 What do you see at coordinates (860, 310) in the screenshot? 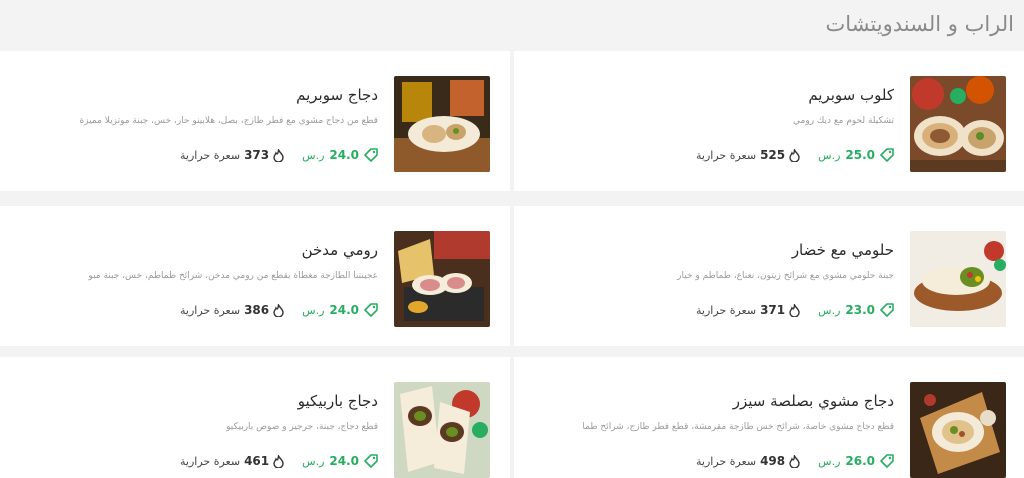
I see `price-value: 23.0` at bounding box center [860, 310].